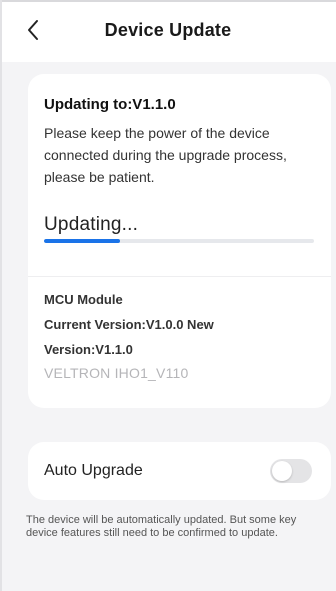 The width and height of the screenshot is (336, 591). I want to click on left-border, so click(1, 295).